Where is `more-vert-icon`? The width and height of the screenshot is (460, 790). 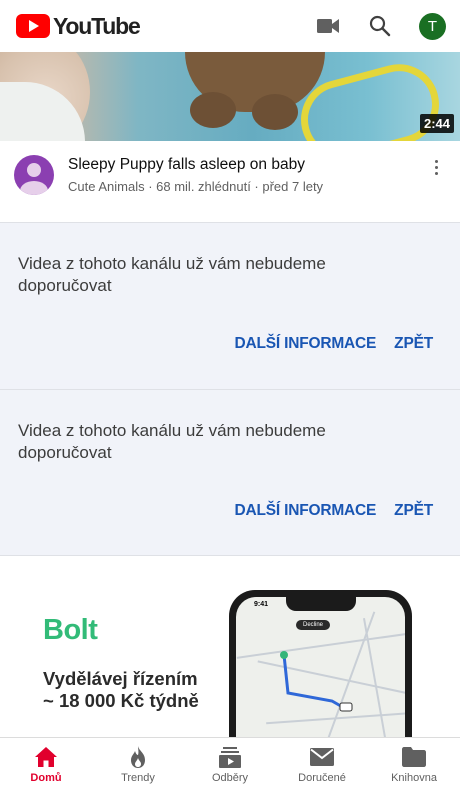
more-vert-icon is located at coordinates (436, 188).